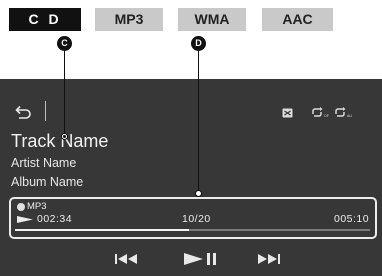  I want to click on total-time: 005:10, so click(352, 219).